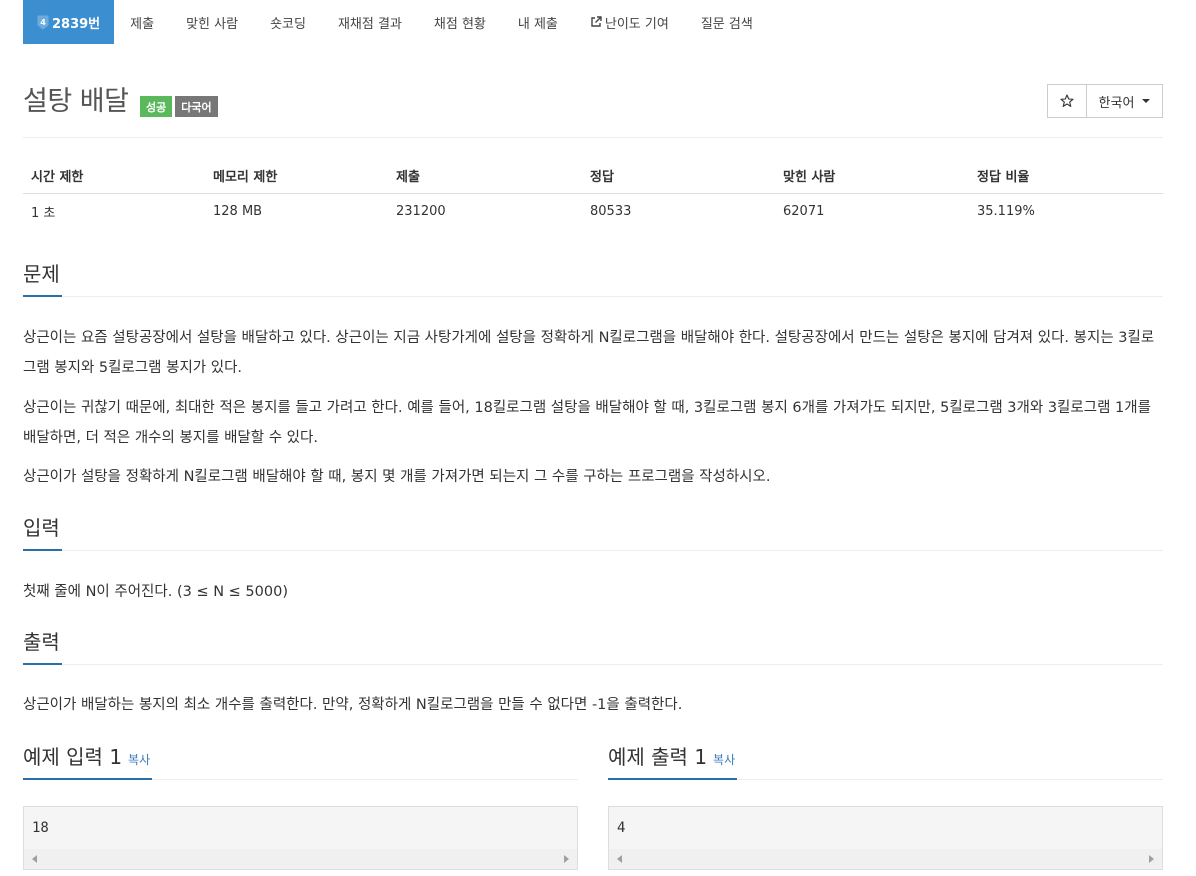 Image resolution: width=1196 pixels, height=876 pixels. I want to click on external-link-icon, so click(596, 21).